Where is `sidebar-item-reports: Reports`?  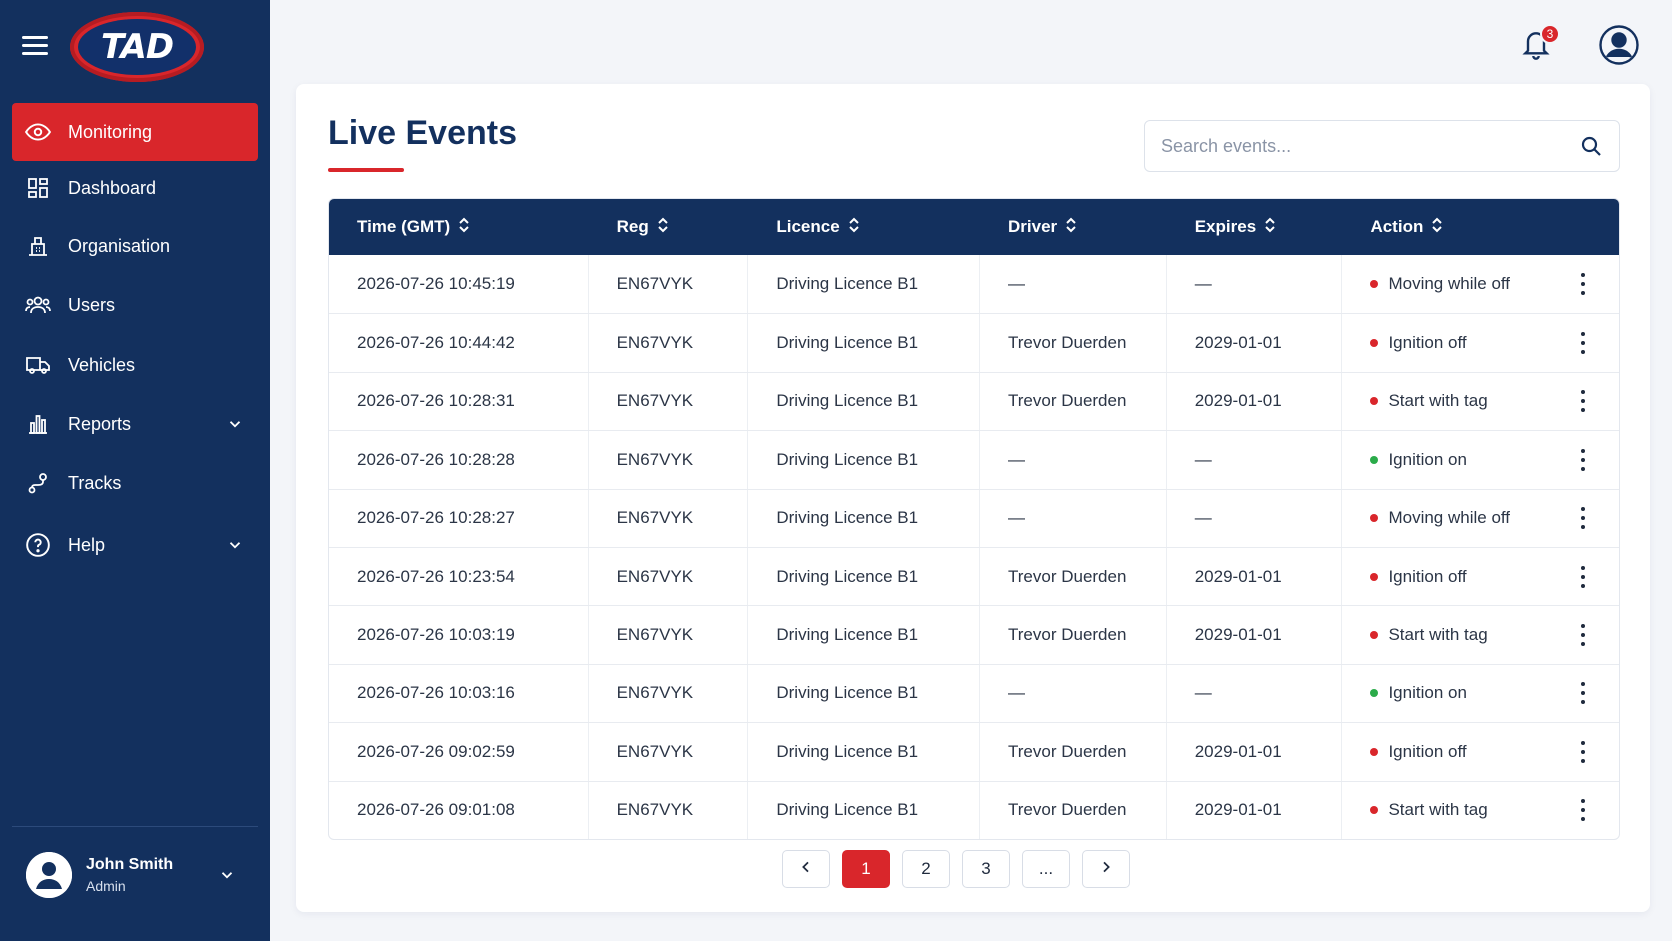 sidebar-item-reports: Reports is located at coordinates (135, 424).